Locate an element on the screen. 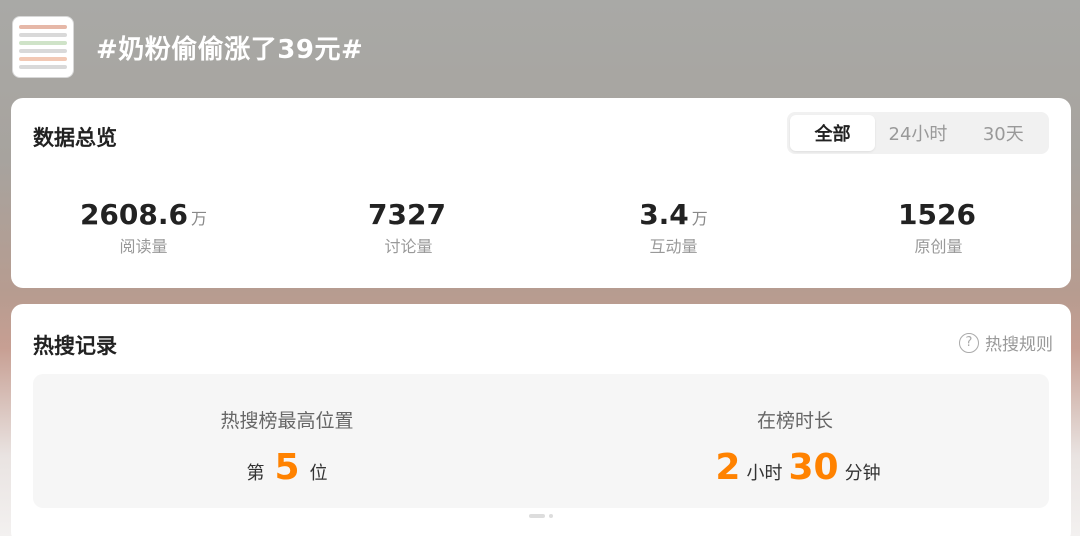  hot-search-title: 热搜记录 is located at coordinates (75, 346).